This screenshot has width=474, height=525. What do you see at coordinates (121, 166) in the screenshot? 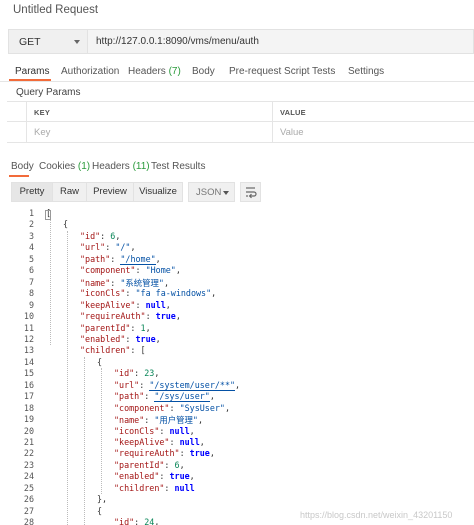
I see `tab-response-headers: Headers (11)` at bounding box center [121, 166].